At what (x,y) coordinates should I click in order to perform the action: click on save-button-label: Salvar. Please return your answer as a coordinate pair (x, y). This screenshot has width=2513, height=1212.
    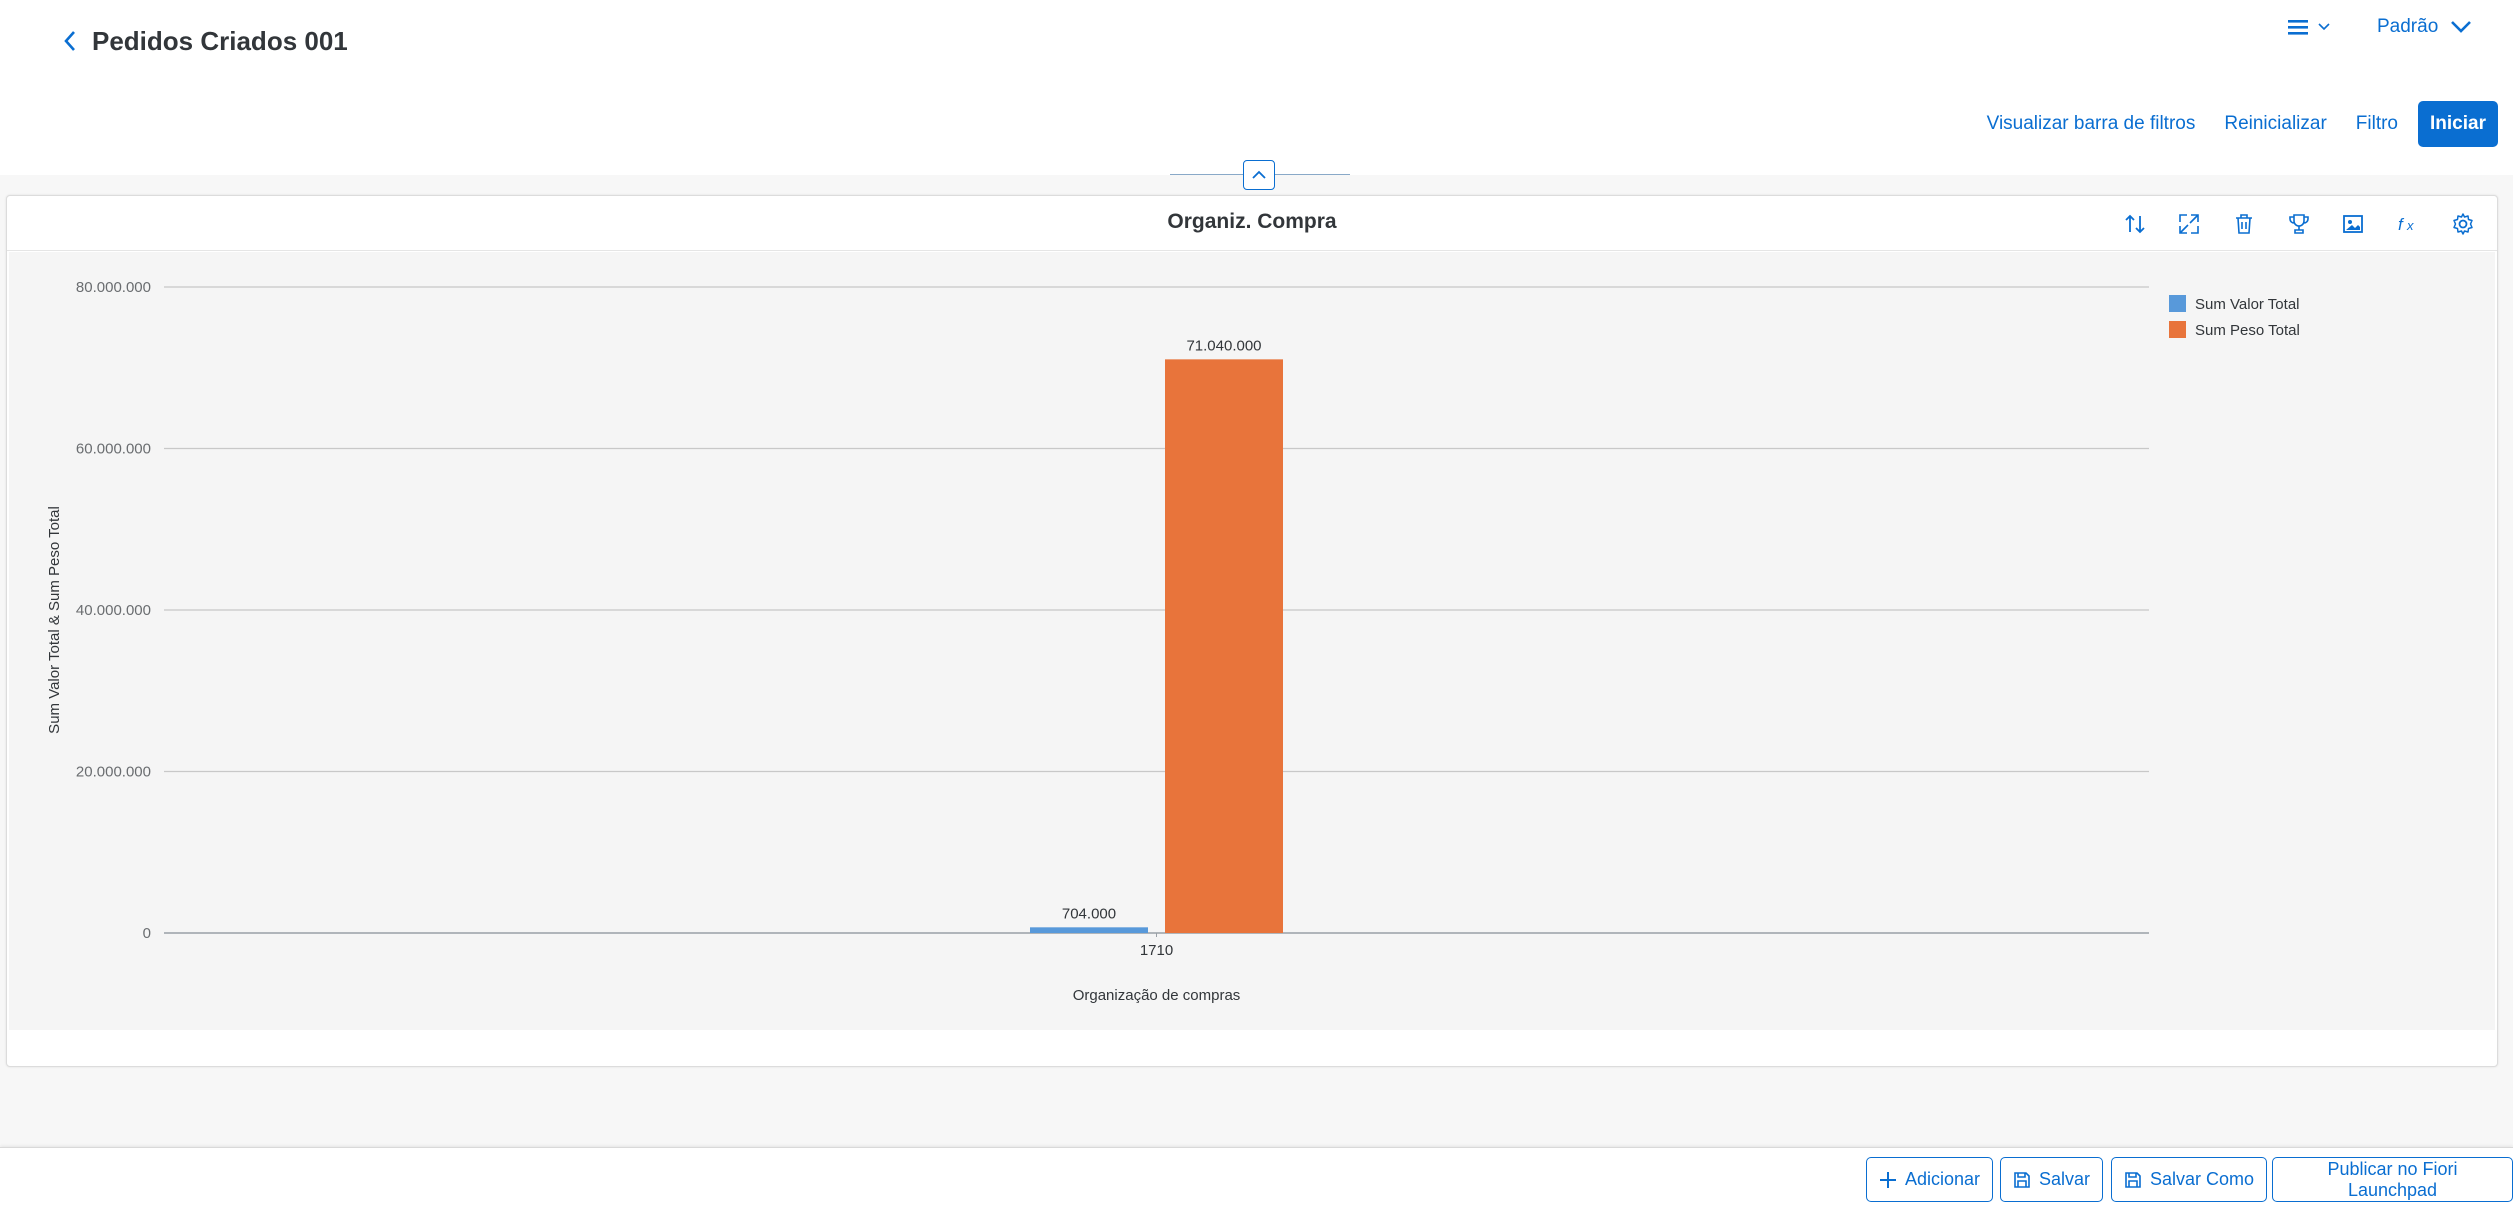
    Looking at the image, I should click on (2065, 1179).